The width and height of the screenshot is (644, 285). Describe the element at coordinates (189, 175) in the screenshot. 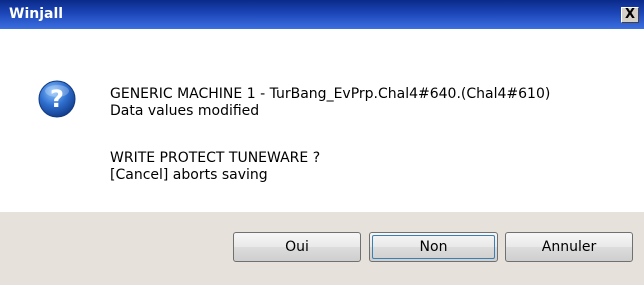

I see `message-line-hint: [Cancel] aborts saving` at that location.